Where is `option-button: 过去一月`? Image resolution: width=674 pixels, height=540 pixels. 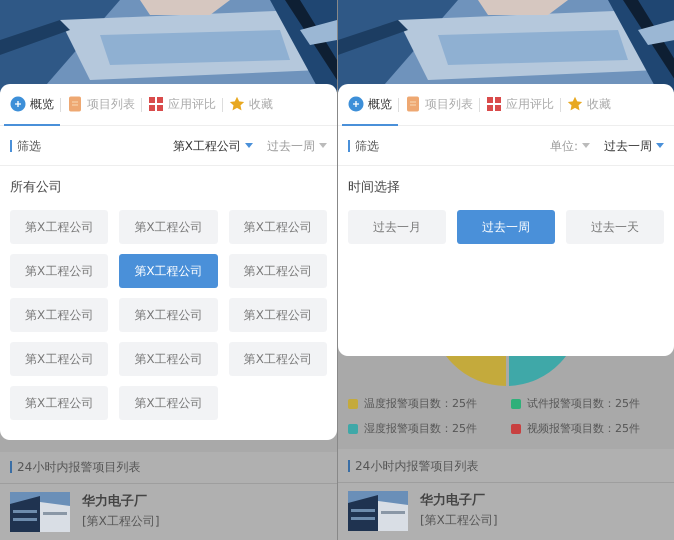 option-button: 过去一月 is located at coordinates (397, 227).